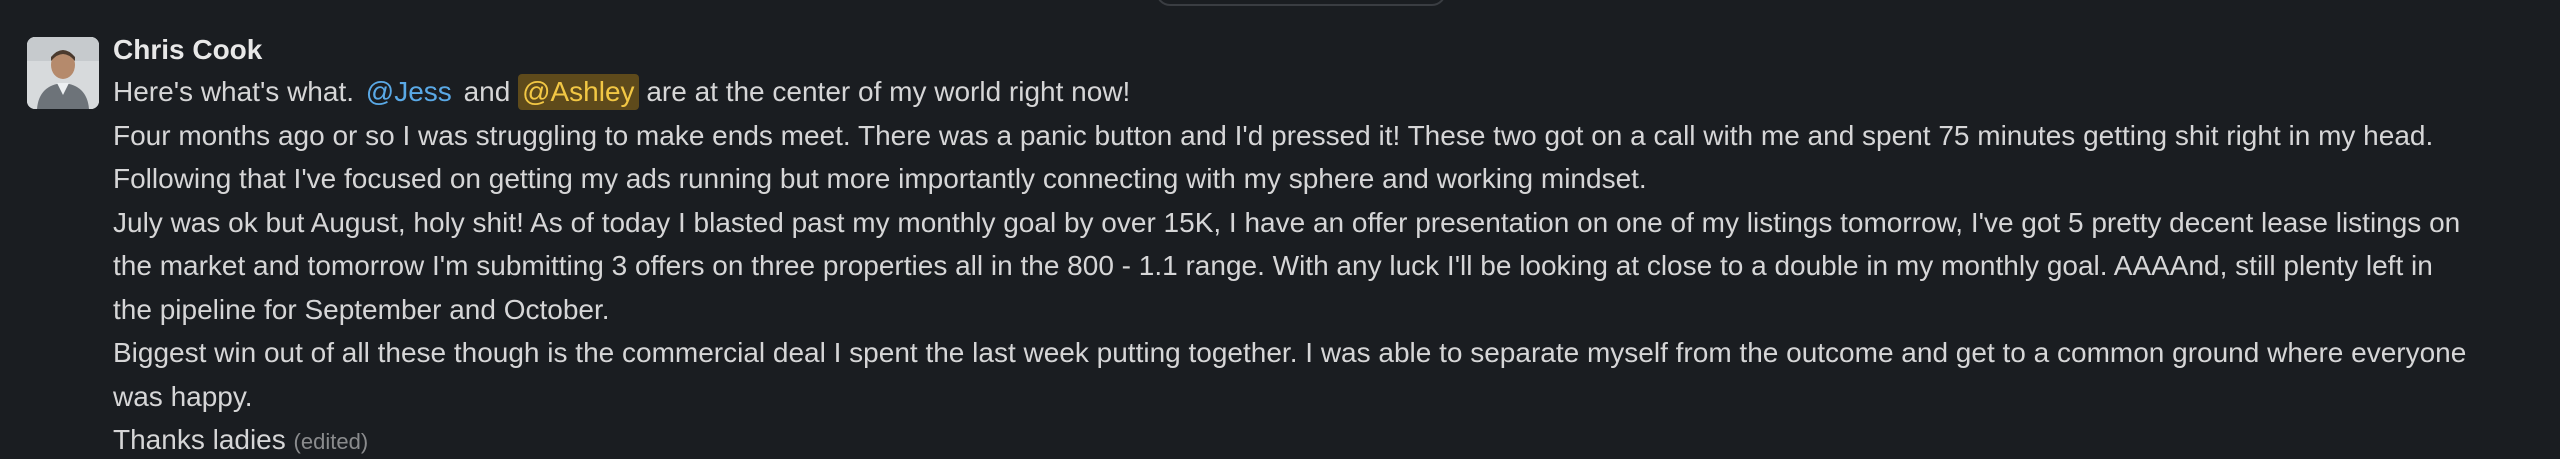  I want to click on mention-ashley: @Ashley, so click(578, 92).